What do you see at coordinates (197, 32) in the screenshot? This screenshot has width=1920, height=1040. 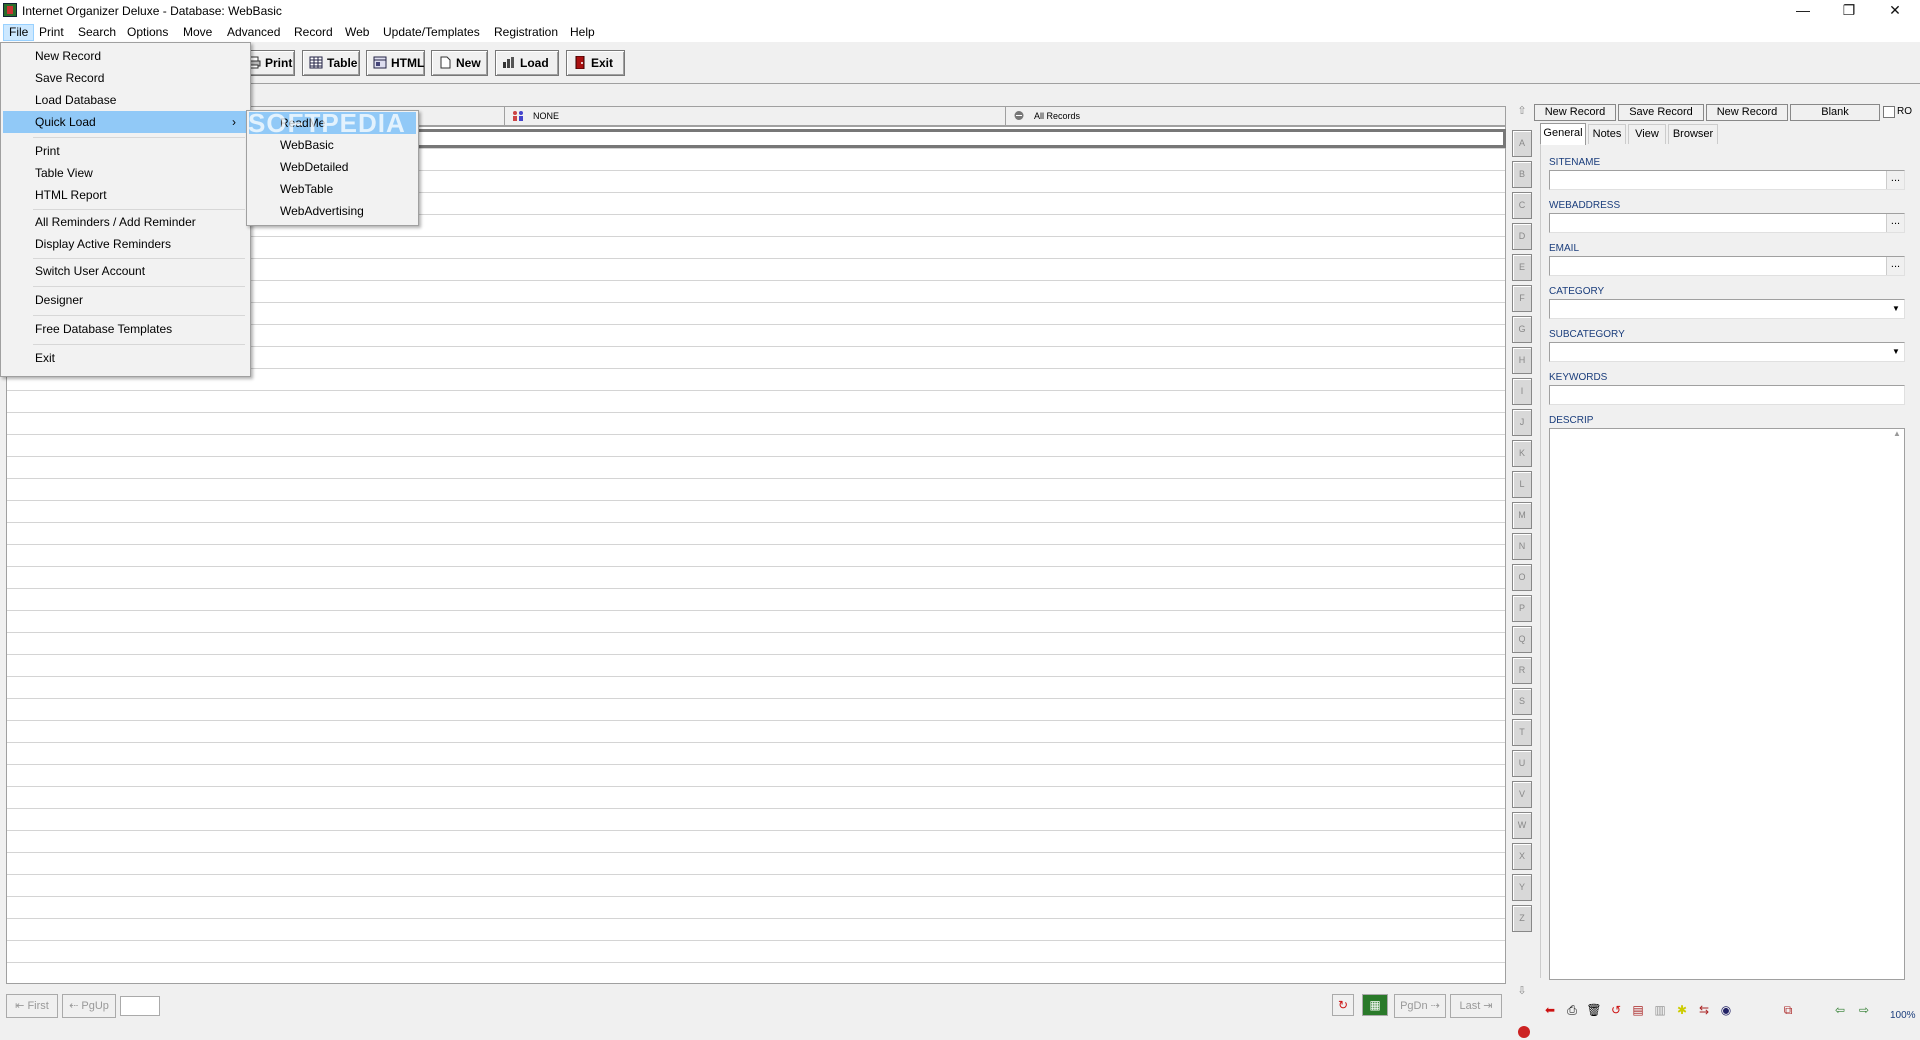 I see `menu-move: Move` at bounding box center [197, 32].